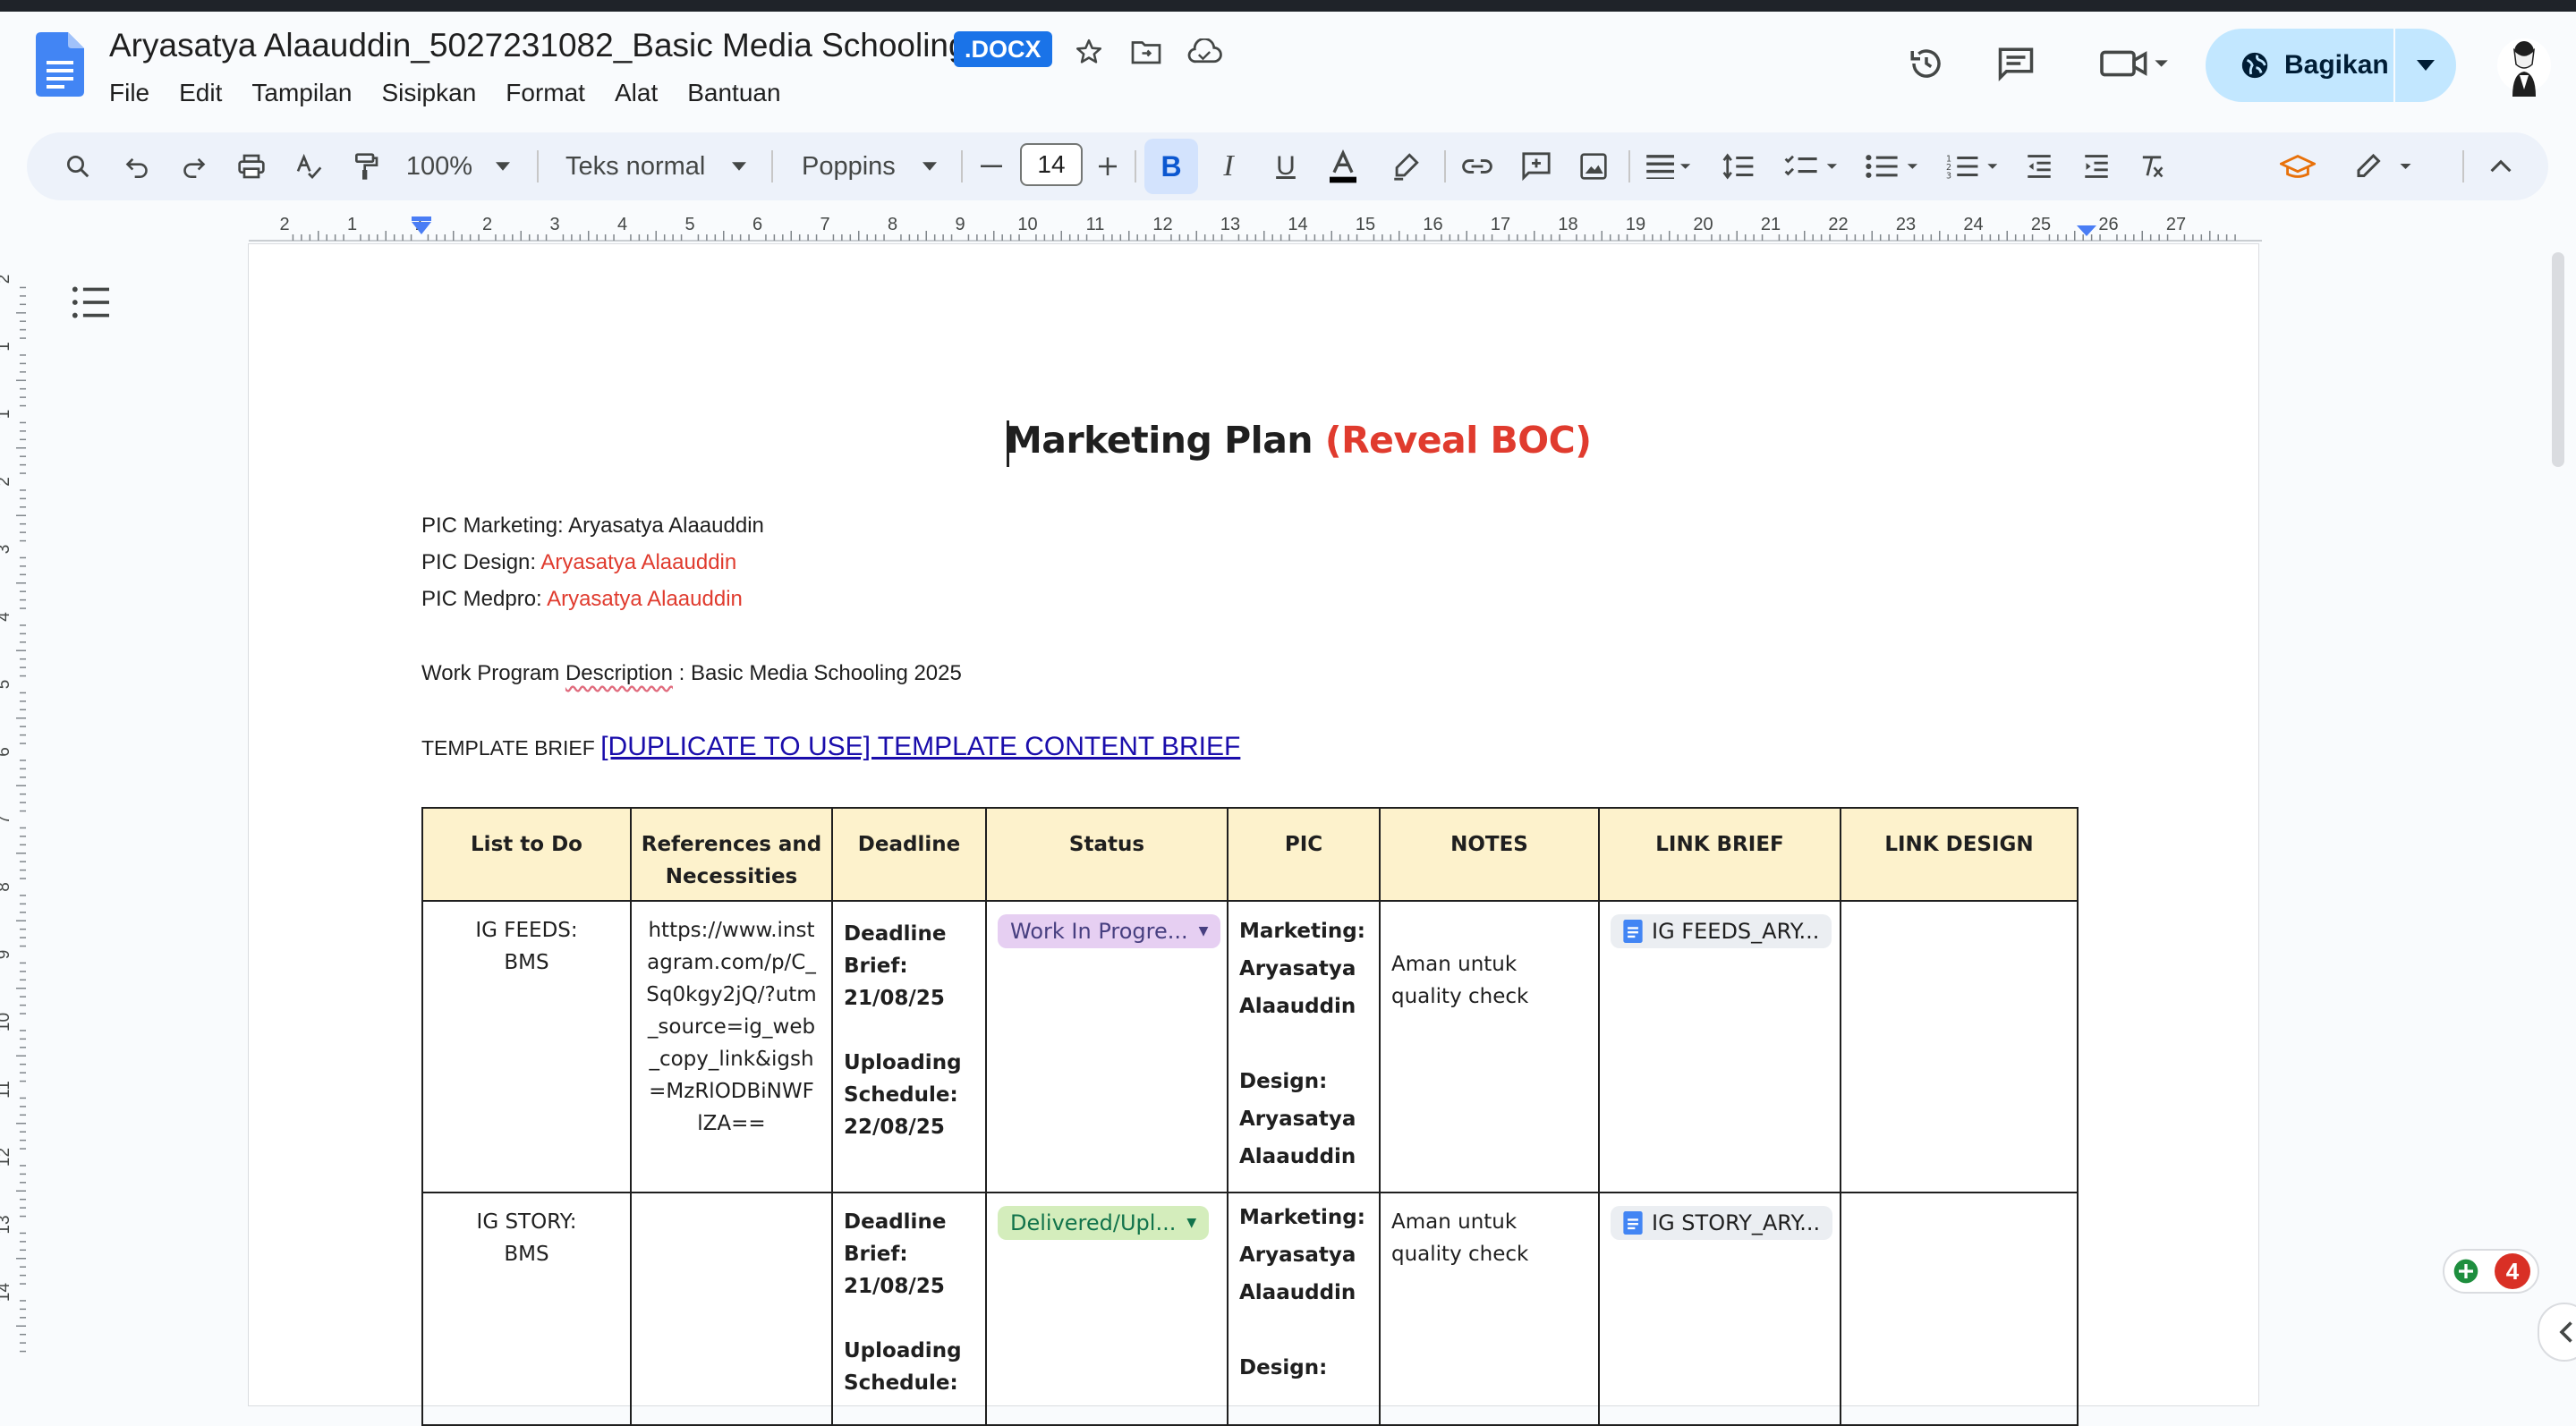 This screenshot has width=2576, height=1426. Describe the element at coordinates (77, 166) in the screenshot. I see `search-menus-icon` at that location.